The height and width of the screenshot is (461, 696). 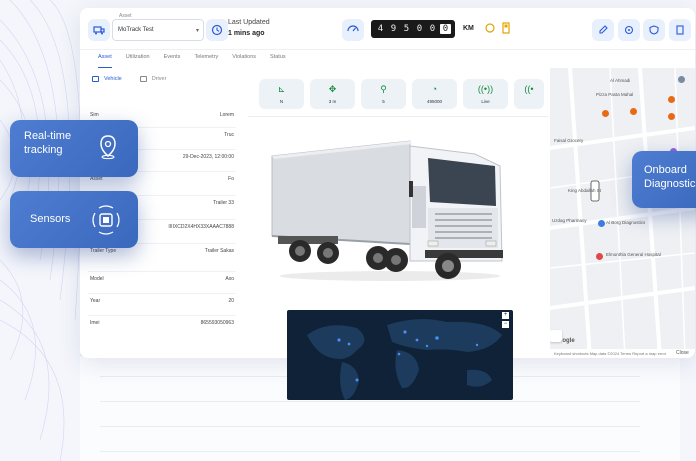 What do you see at coordinates (48, 143) in the screenshot?
I see `callout-label: Real-time tracking` at bounding box center [48, 143].